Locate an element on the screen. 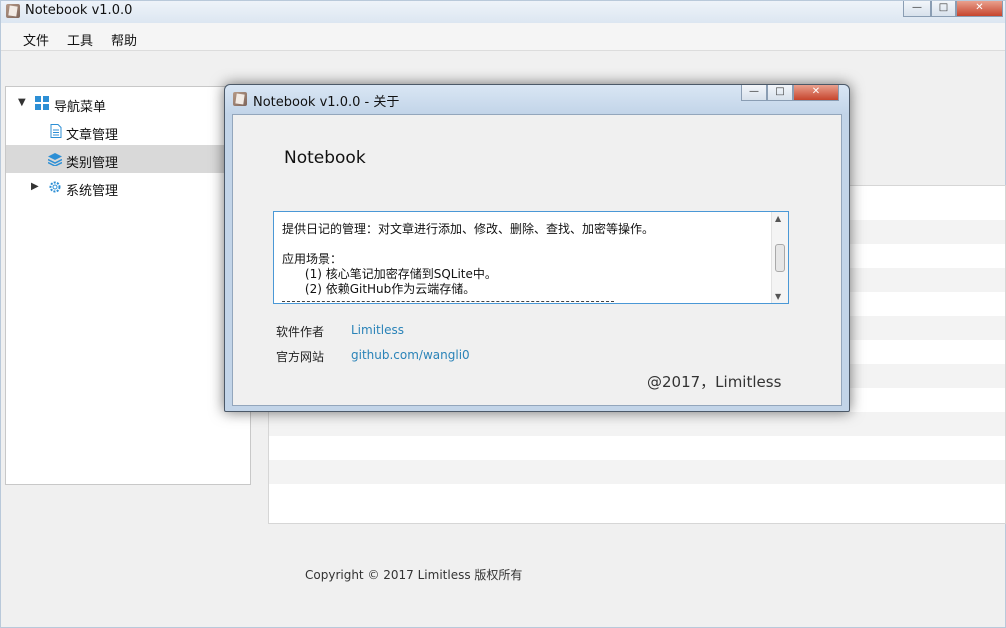  website-link: github.com/wangli0 is located at coordinates (410, 355).